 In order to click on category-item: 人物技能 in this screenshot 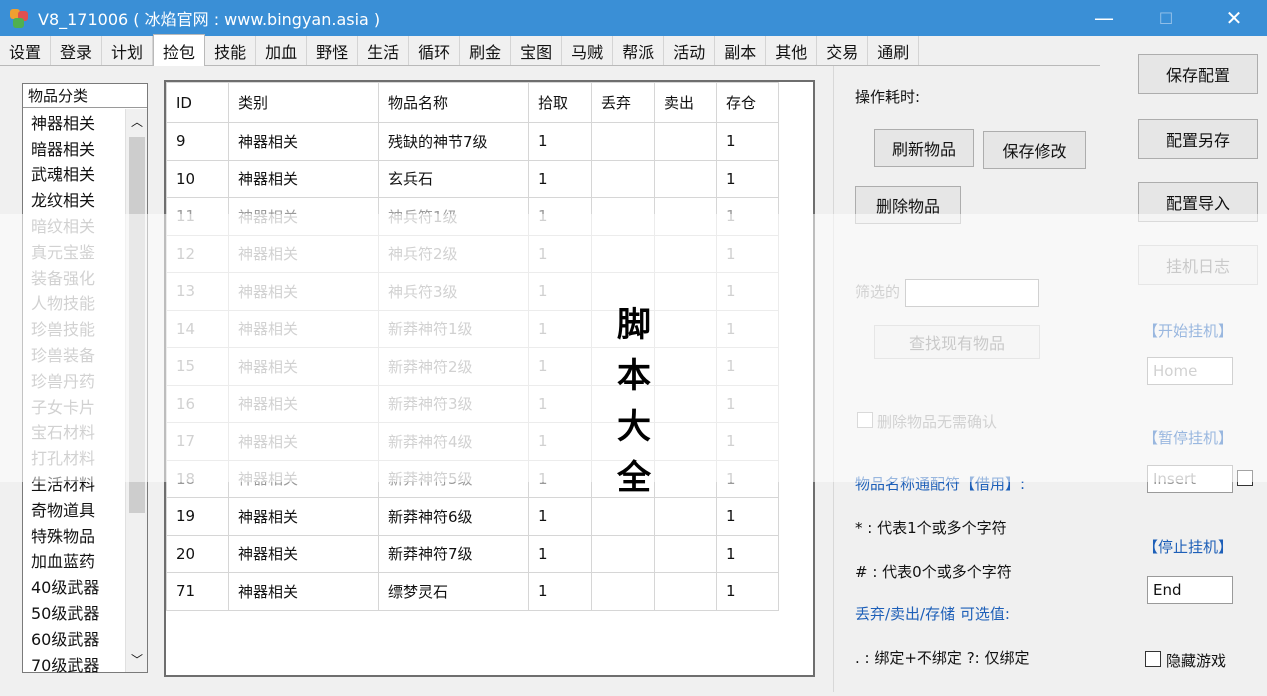, I will do `click(73, 303)`.